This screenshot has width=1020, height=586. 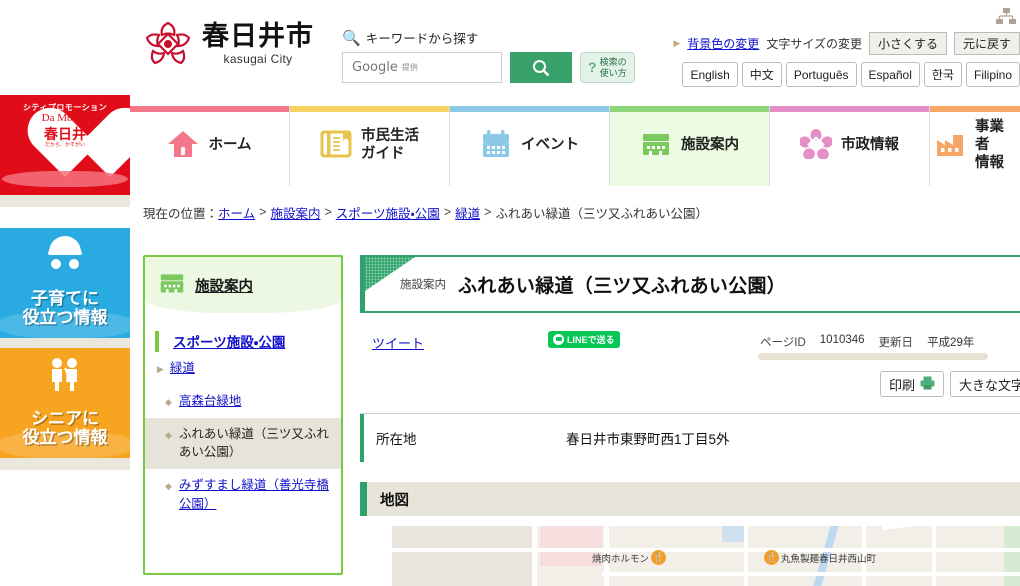 What do you see at coordinates (369, 109) in the screenshot?
I see `nav-bar-citizen-guide` at bounding box center [369, 109].